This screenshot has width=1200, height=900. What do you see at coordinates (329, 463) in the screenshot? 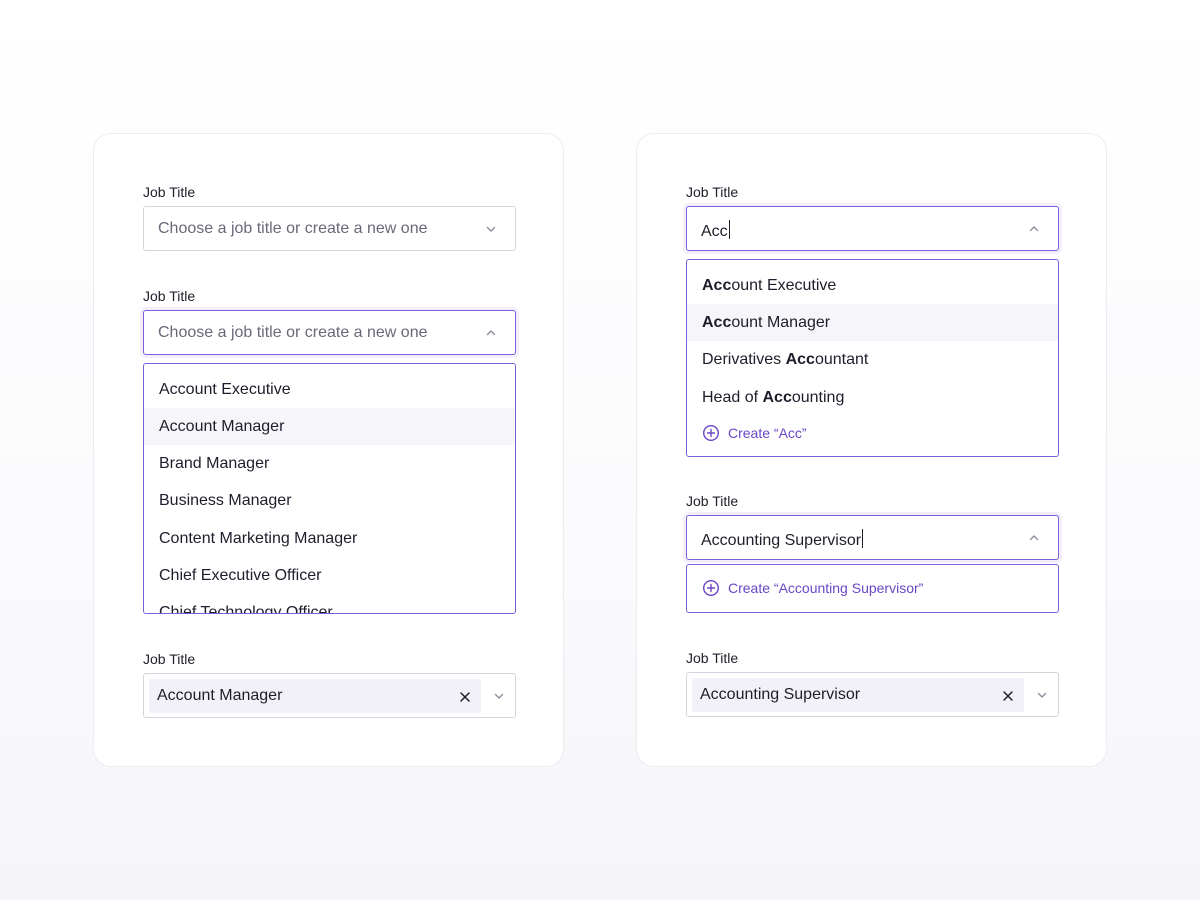
I see `option-item: Brand Manager` at bounding box center [329, 463].